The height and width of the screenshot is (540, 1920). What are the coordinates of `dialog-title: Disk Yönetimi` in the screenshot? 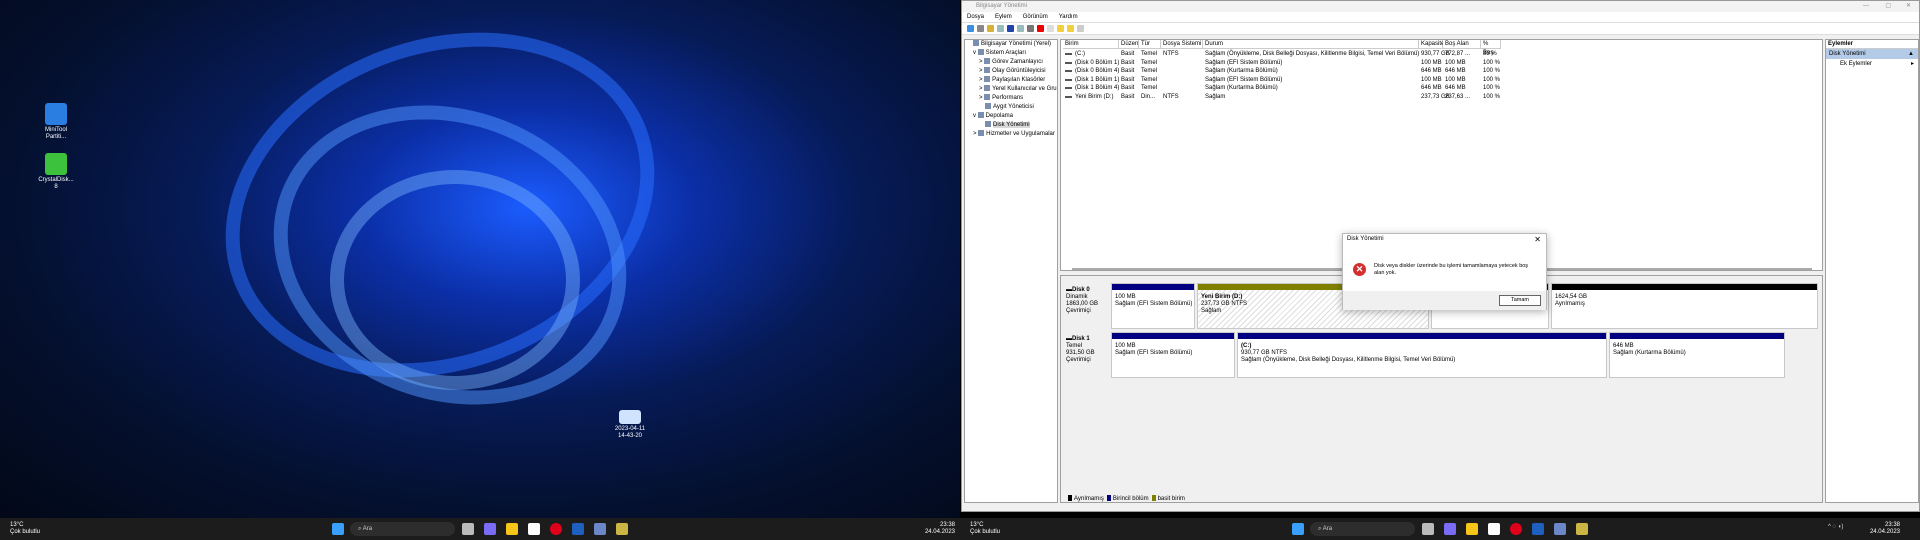 It's located at (1365, 239).